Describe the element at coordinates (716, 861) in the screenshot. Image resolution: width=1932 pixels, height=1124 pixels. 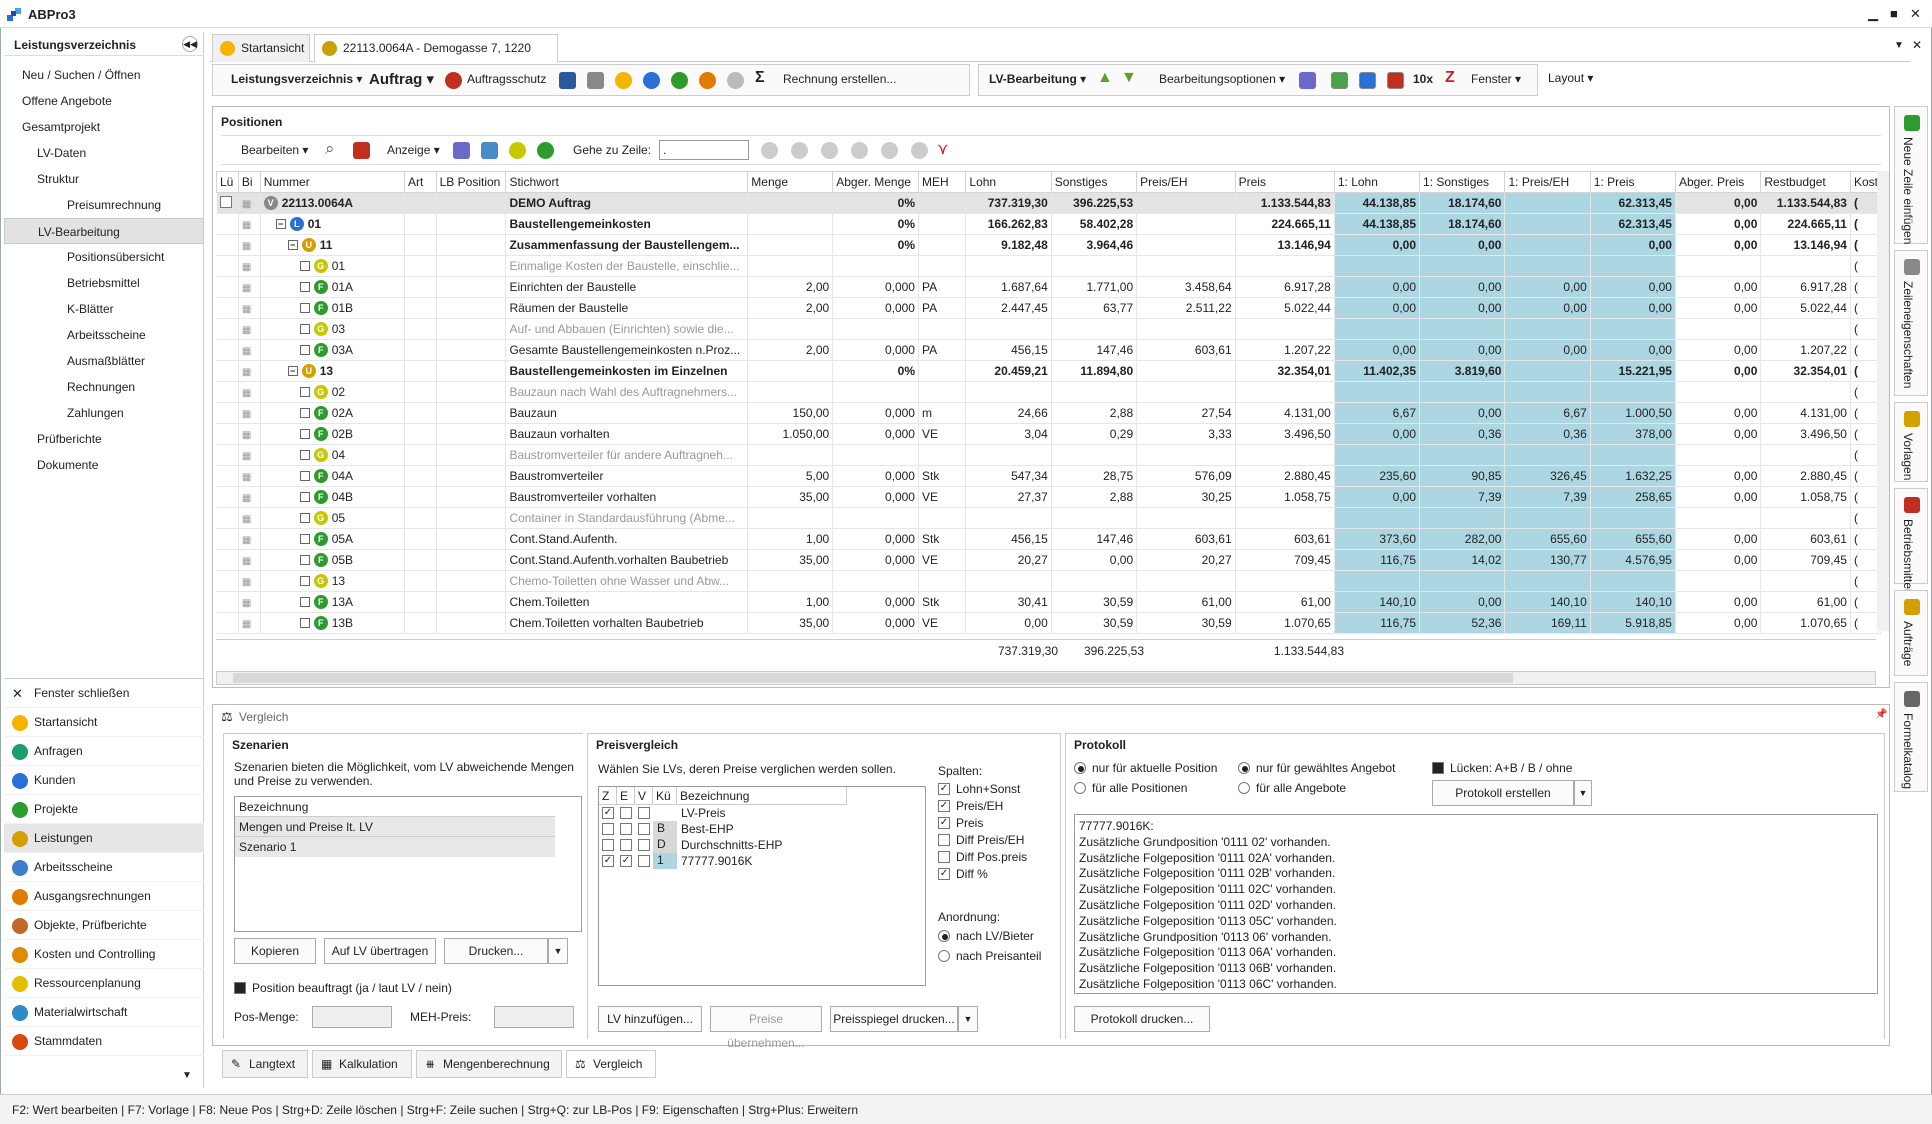
I see `pv-bezeichnung: 77777.9016K` at that location.